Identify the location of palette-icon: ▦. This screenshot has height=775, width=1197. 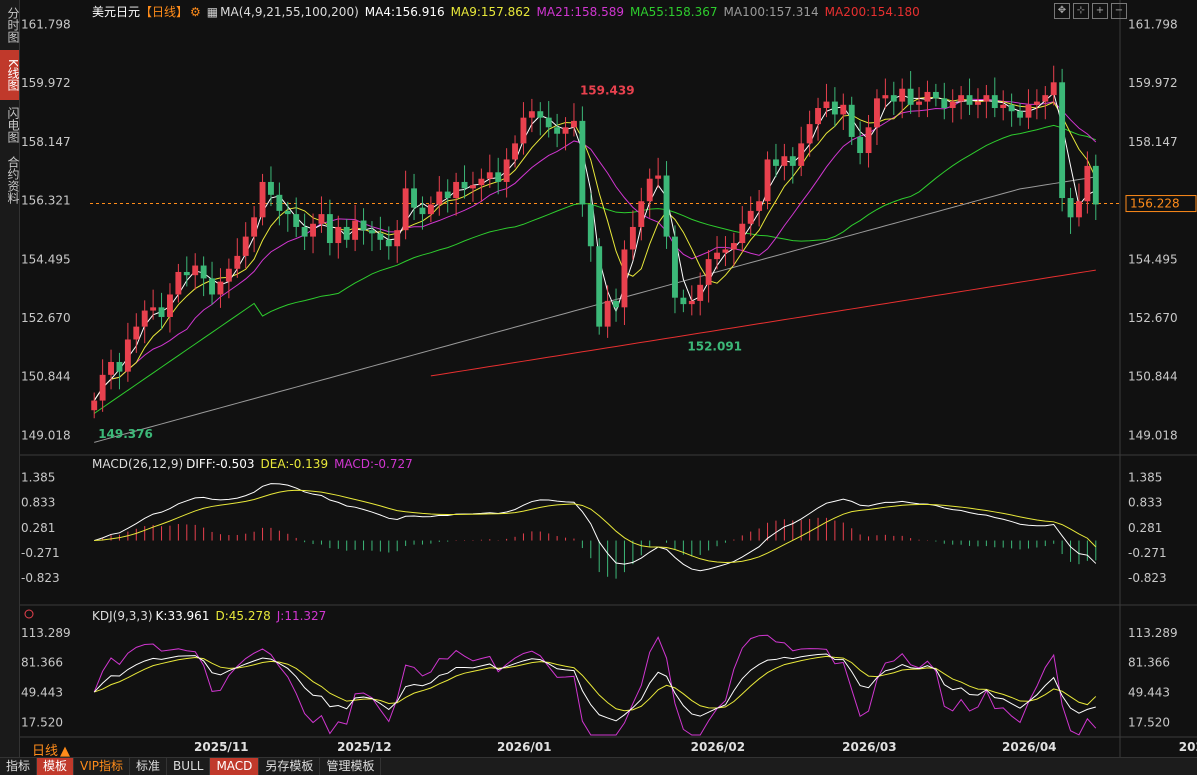
(212, 12).